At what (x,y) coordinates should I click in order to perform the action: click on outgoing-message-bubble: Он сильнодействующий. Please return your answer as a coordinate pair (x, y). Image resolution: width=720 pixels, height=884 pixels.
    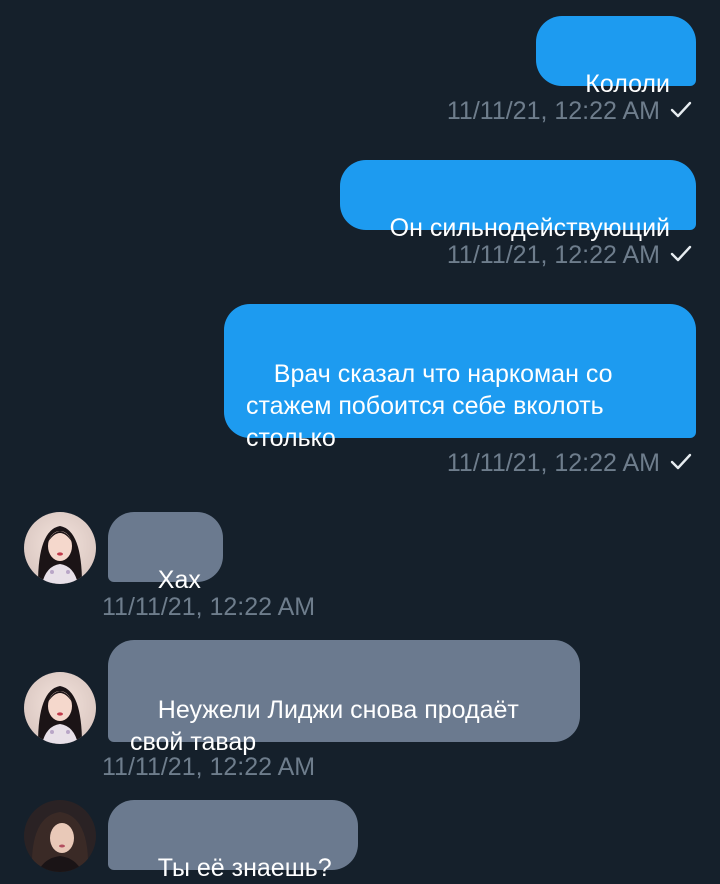
    Looking at the image, I should click on (517, 201).